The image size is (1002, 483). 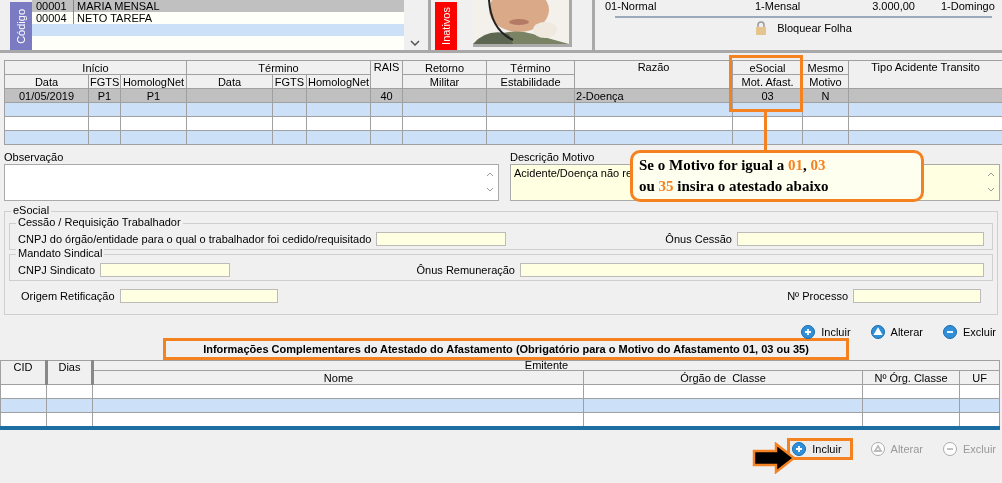 What do you see at coordinates (218, 6) in the screenshot?
I see `employee-row: 00001 MARIA MENSAL` at bounding box center [218, 6].